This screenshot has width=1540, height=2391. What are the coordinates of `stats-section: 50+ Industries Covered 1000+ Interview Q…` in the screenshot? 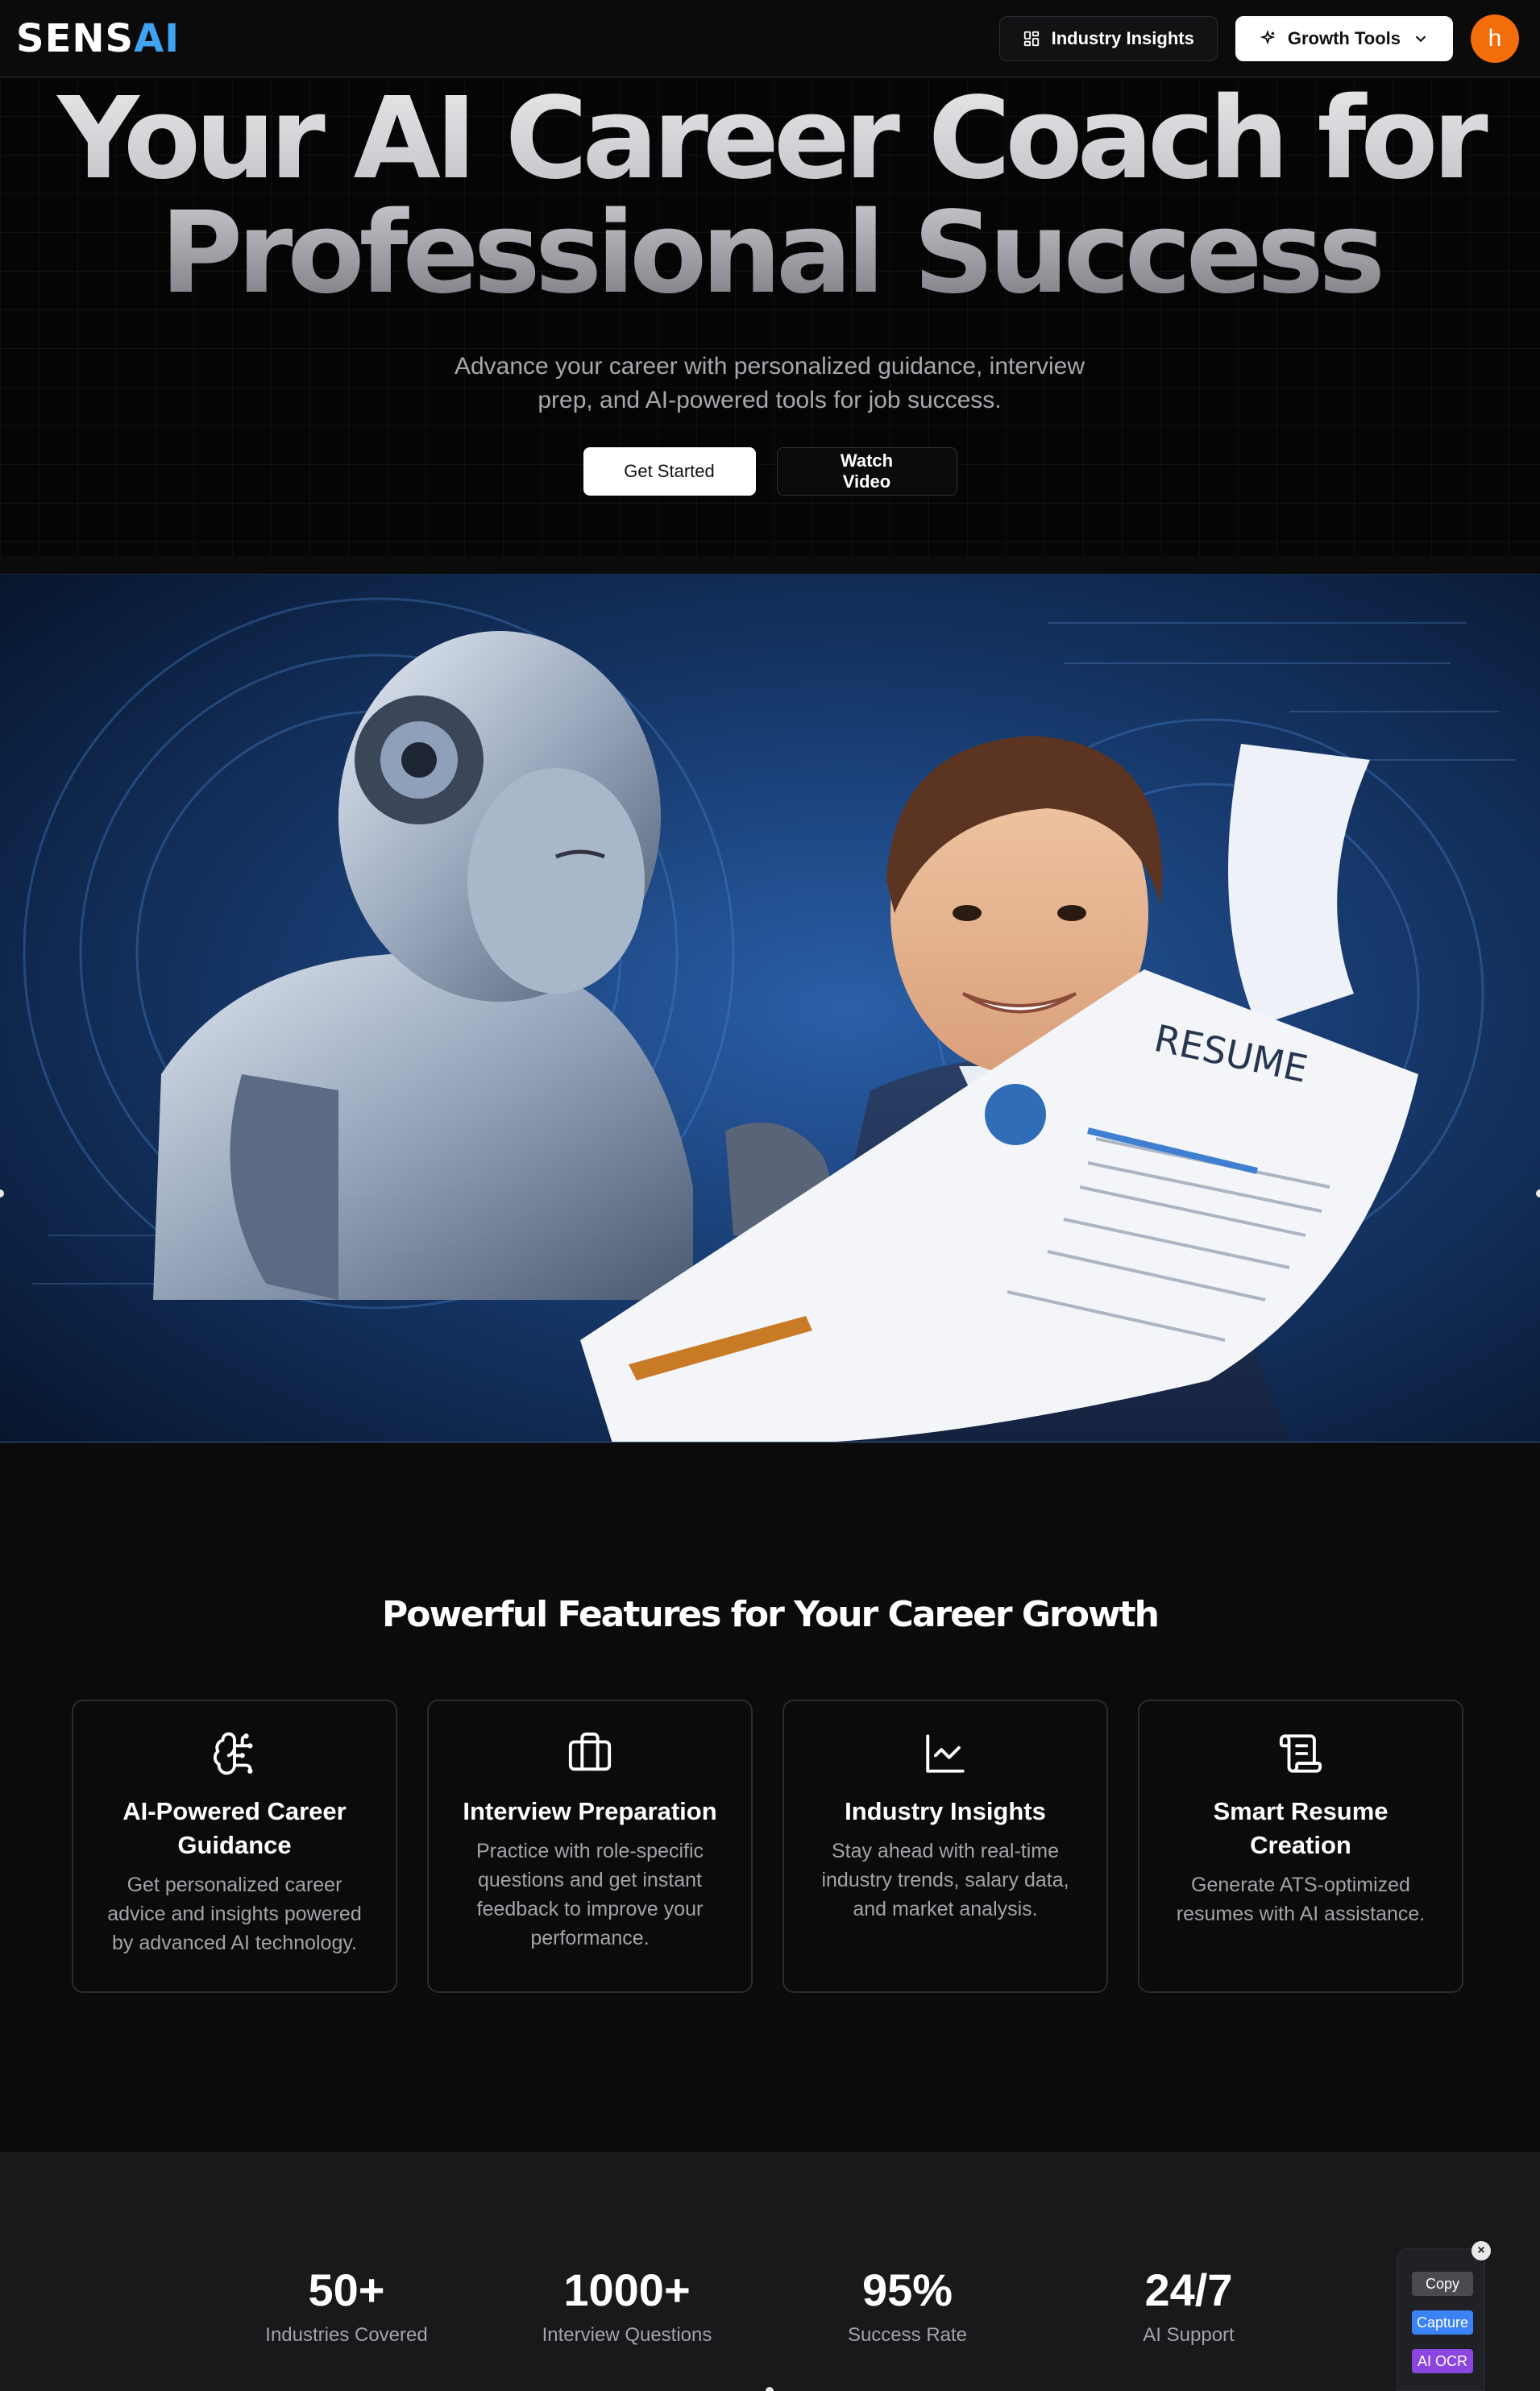 It's located at (770, 2271).